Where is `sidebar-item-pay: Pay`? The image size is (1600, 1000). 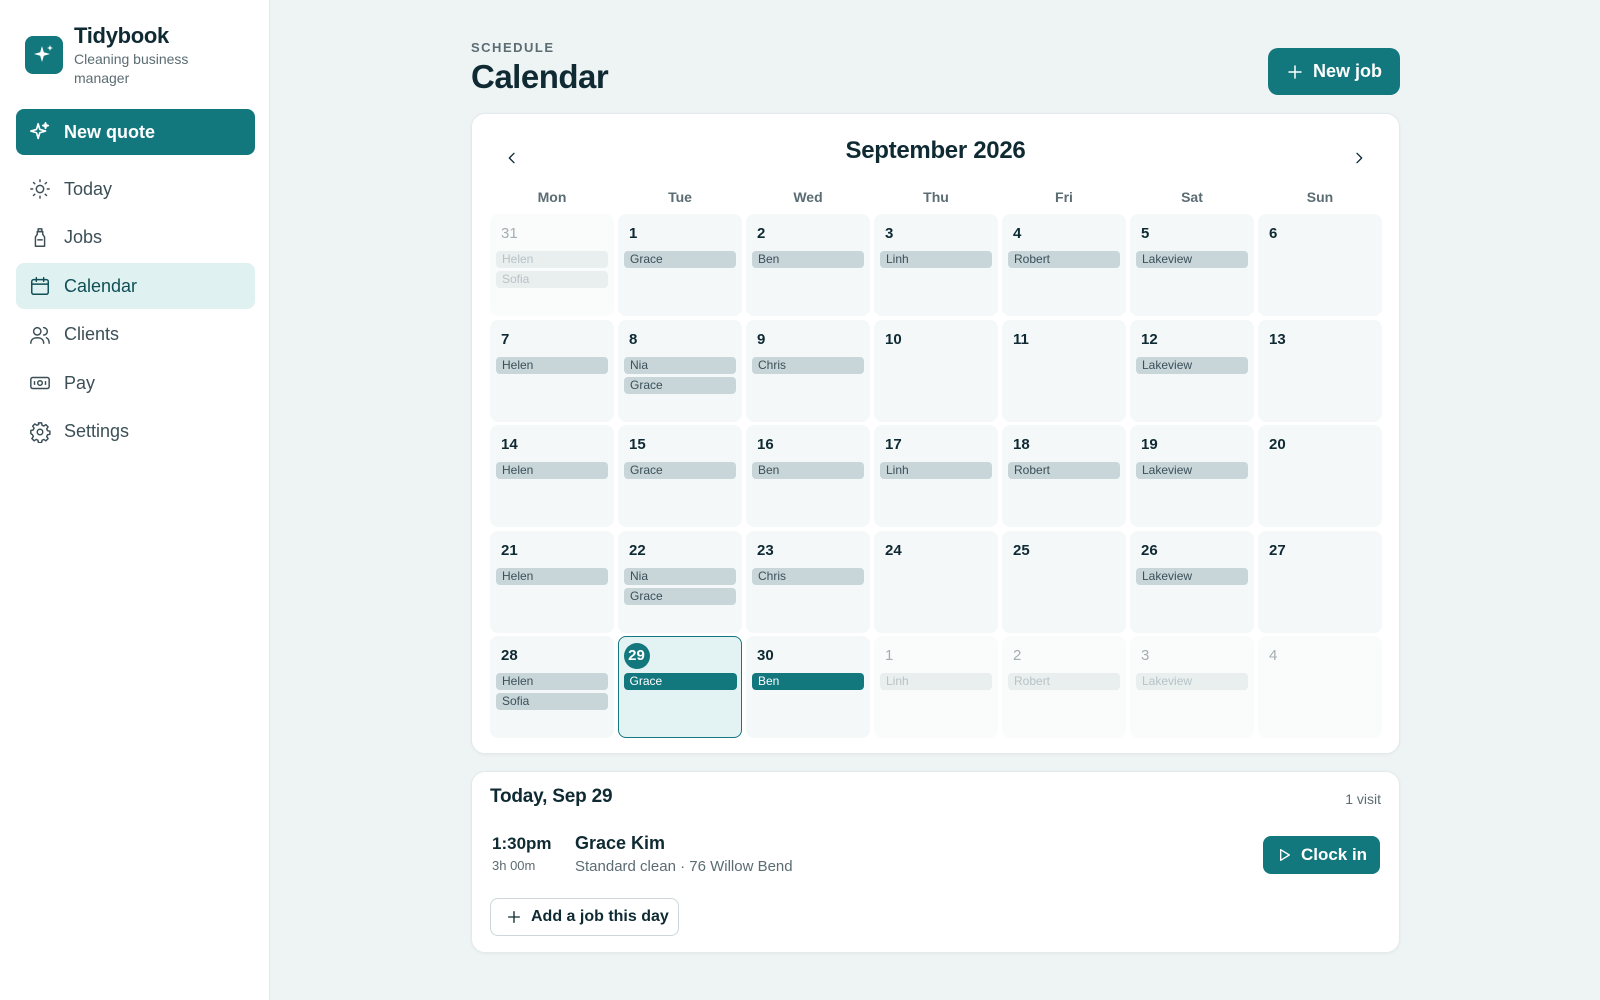 sidebar-item-pay: Pay is located at coordinates (135, 383).